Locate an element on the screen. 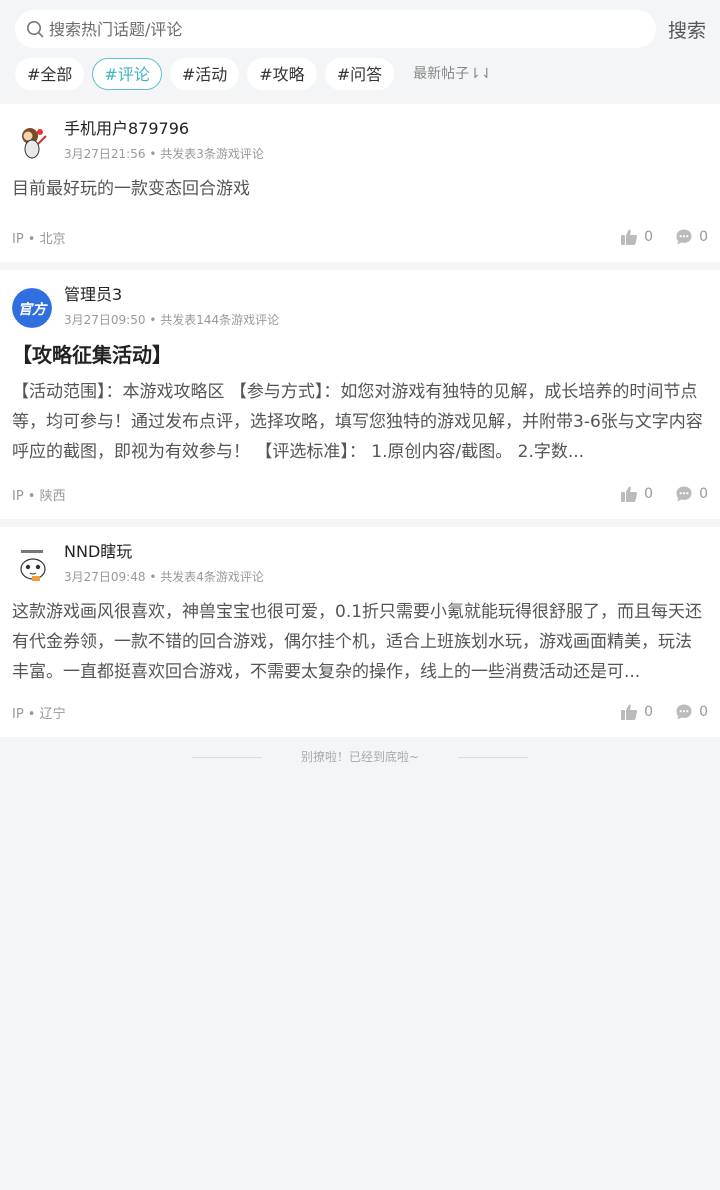 Image resolution: width=720 pixels, height=1190 pixels. tag-qa: #问答 is located at coordinates (359, 74).